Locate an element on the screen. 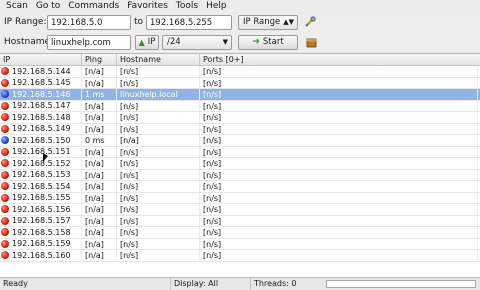 This screenshot has width=480, height=290. table-row: 192.168.5.146 1 ms linuxhelp.local [n/s] is located at coordinates (240, 95).